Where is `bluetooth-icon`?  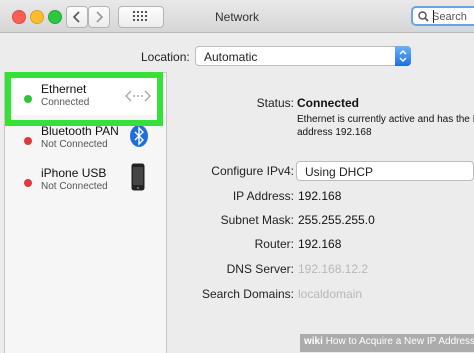
bluetooth-icon is located at coordinates (139, 136).